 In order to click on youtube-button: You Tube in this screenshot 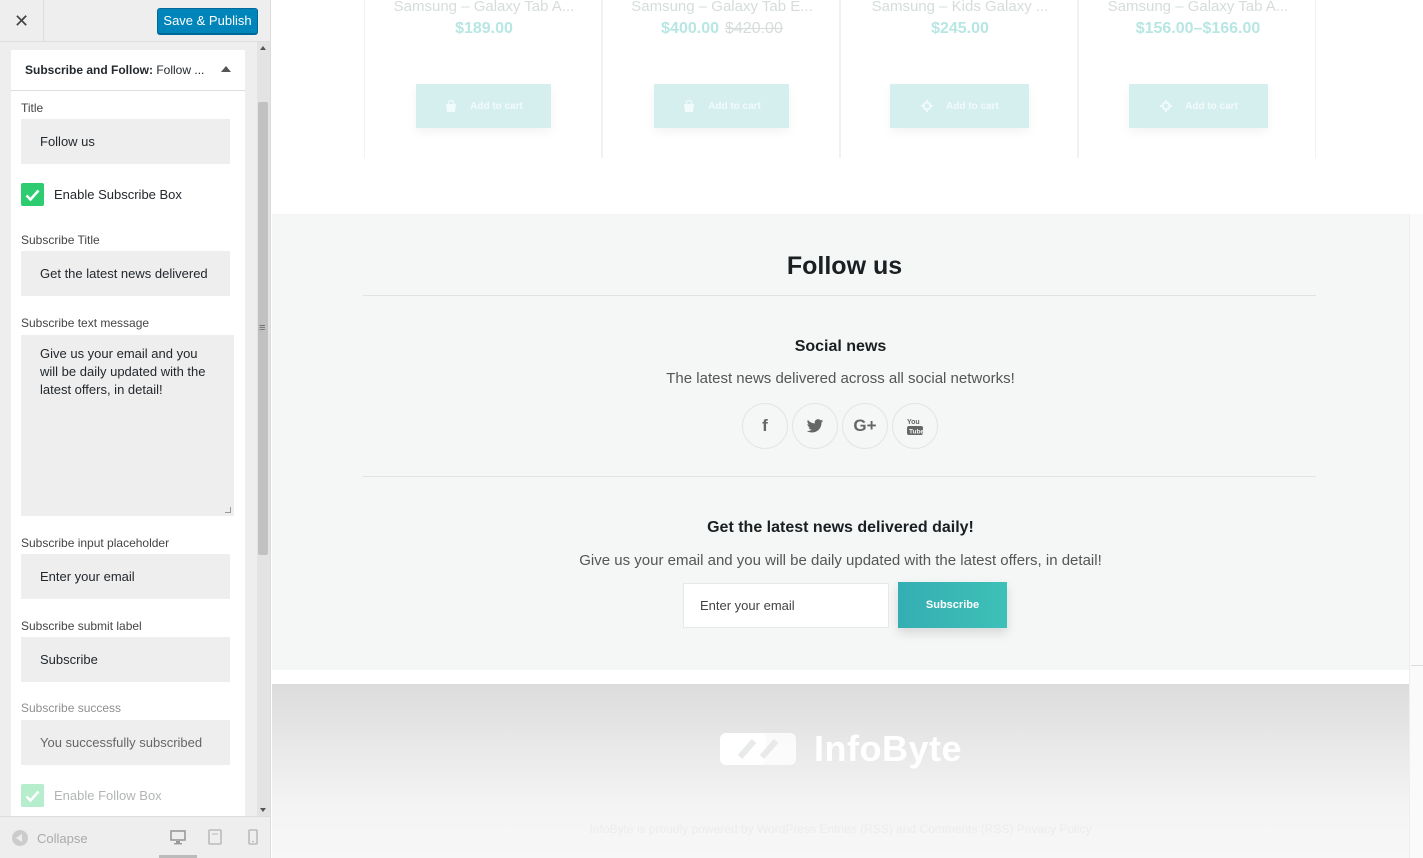, I will do `click(915, 426)`.